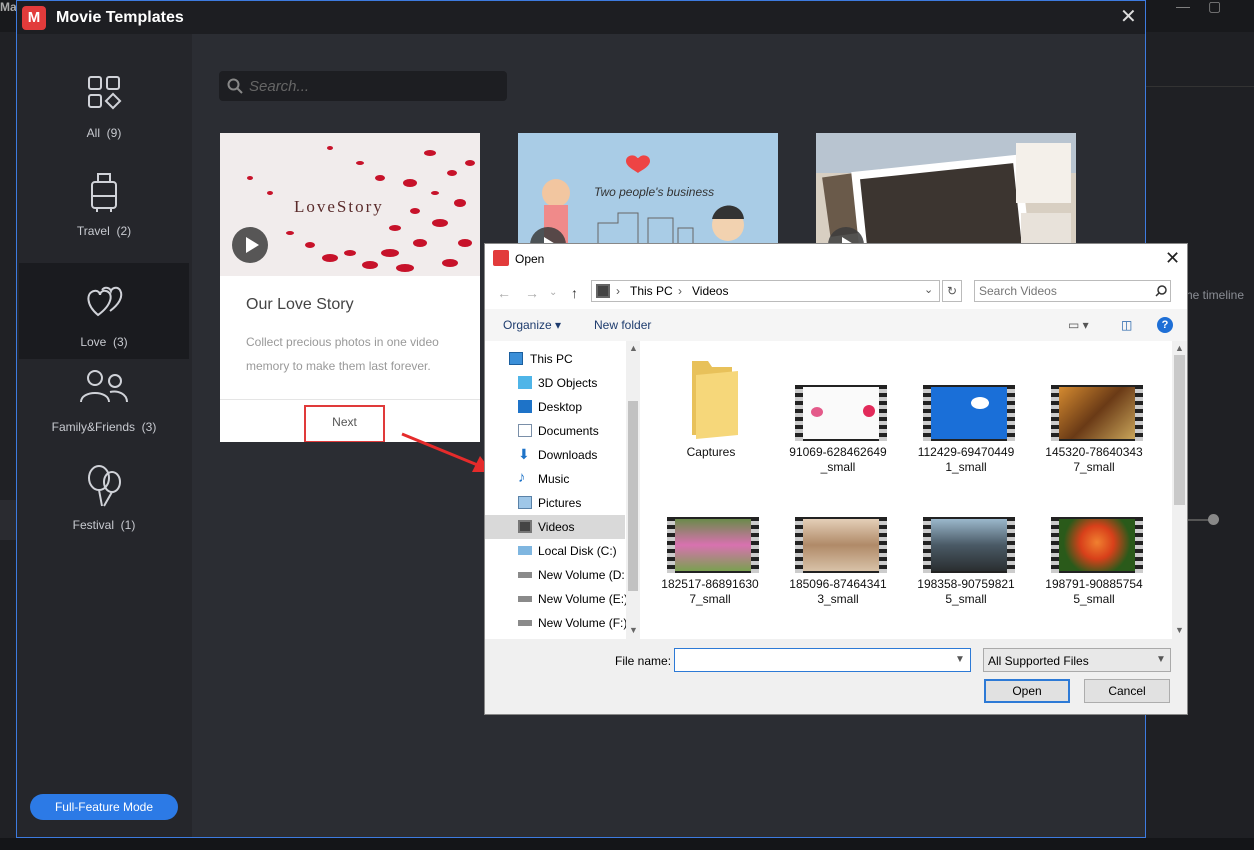 This screenshot has height=850, width=1254. What do you see at coordinates (532, 325) in the screenshot?
I see `organize-button: Organize ▾` at bounding box center [532, 325].